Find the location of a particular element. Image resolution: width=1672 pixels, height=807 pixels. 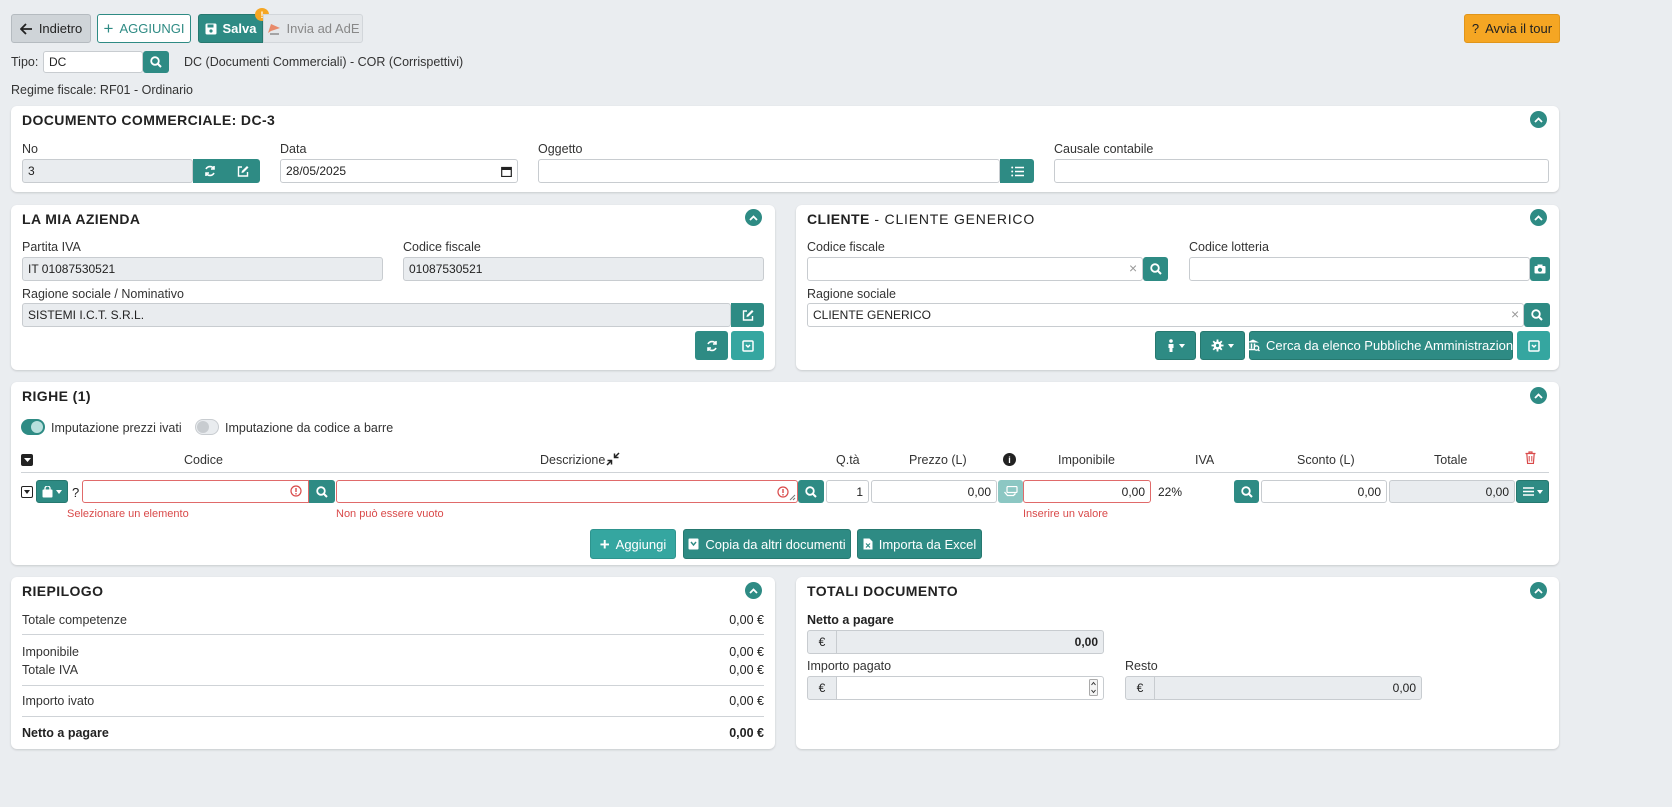

refresh-azienda-button is located at coordinates (711, 345).